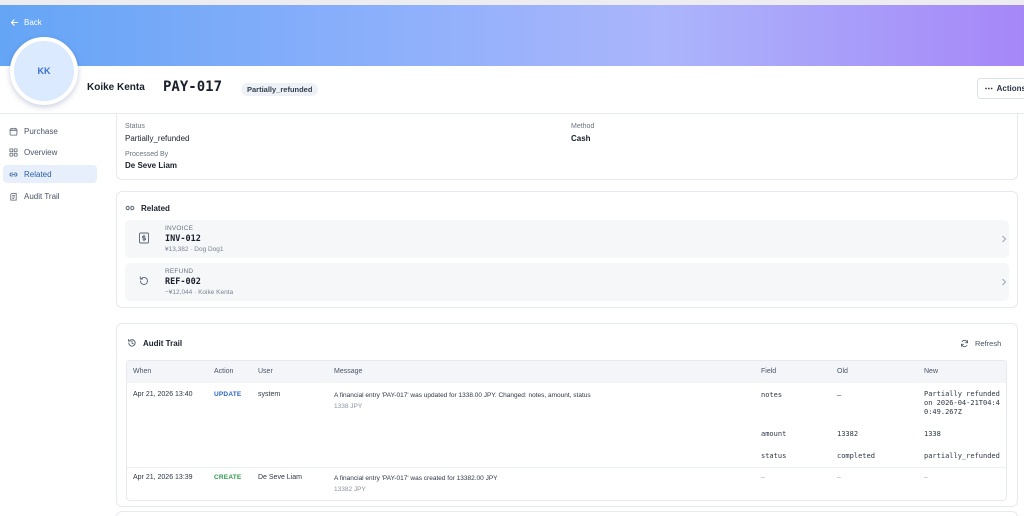 This screenshot has width=1024, height=516. Describe the element at coordinates (964, 343) in the screenshot. I see `refresh-icon` at that location.